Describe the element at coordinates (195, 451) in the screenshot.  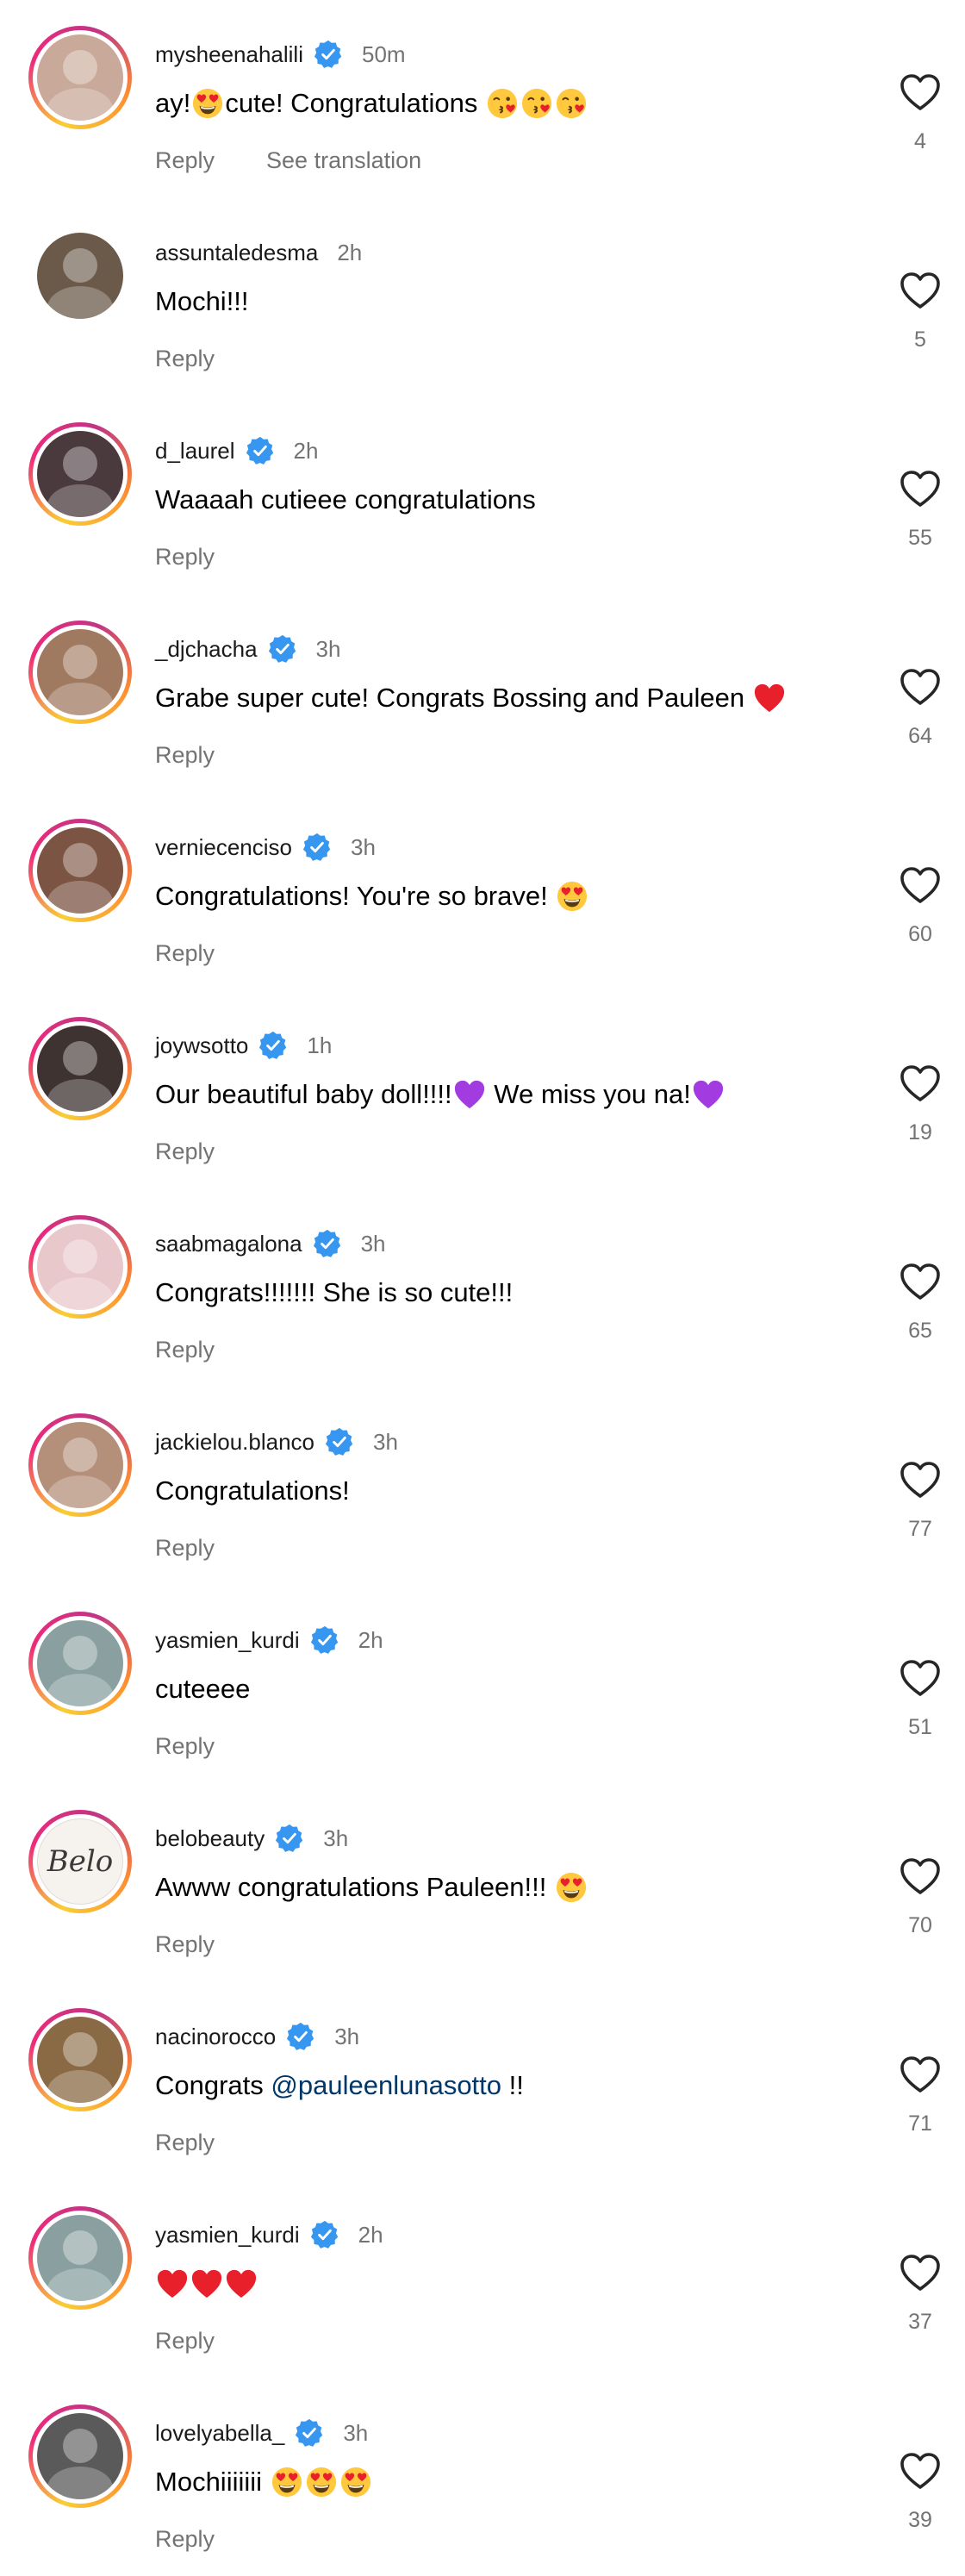
I see `username: d_laurel` at that location.